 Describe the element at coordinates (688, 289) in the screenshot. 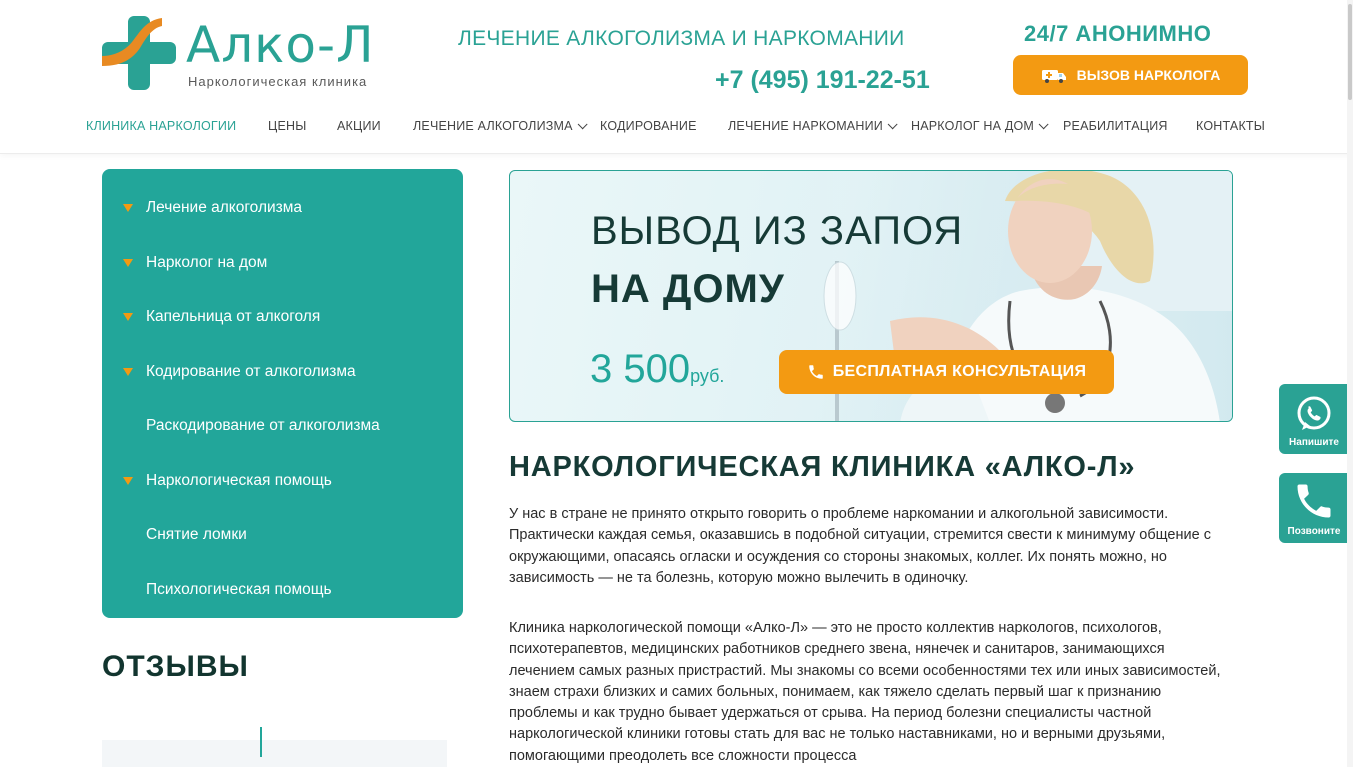

I see `banner-line2: НА ДОМУ` at that location.